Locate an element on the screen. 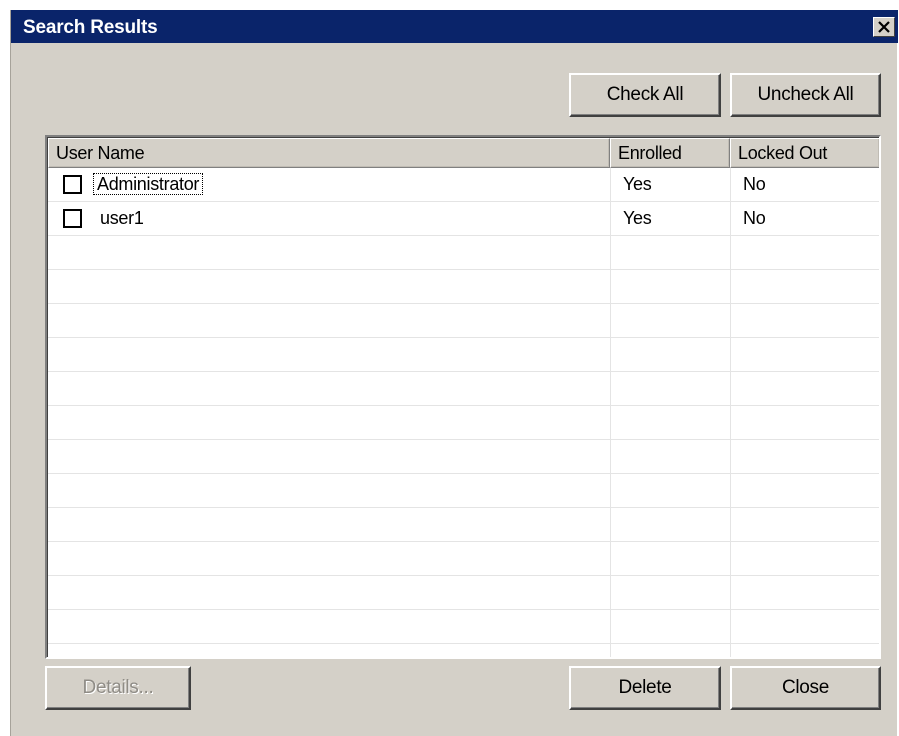 The width and height of the screenshot is (899, 736). window-title: Search Results is located at coordinates (90, 27).